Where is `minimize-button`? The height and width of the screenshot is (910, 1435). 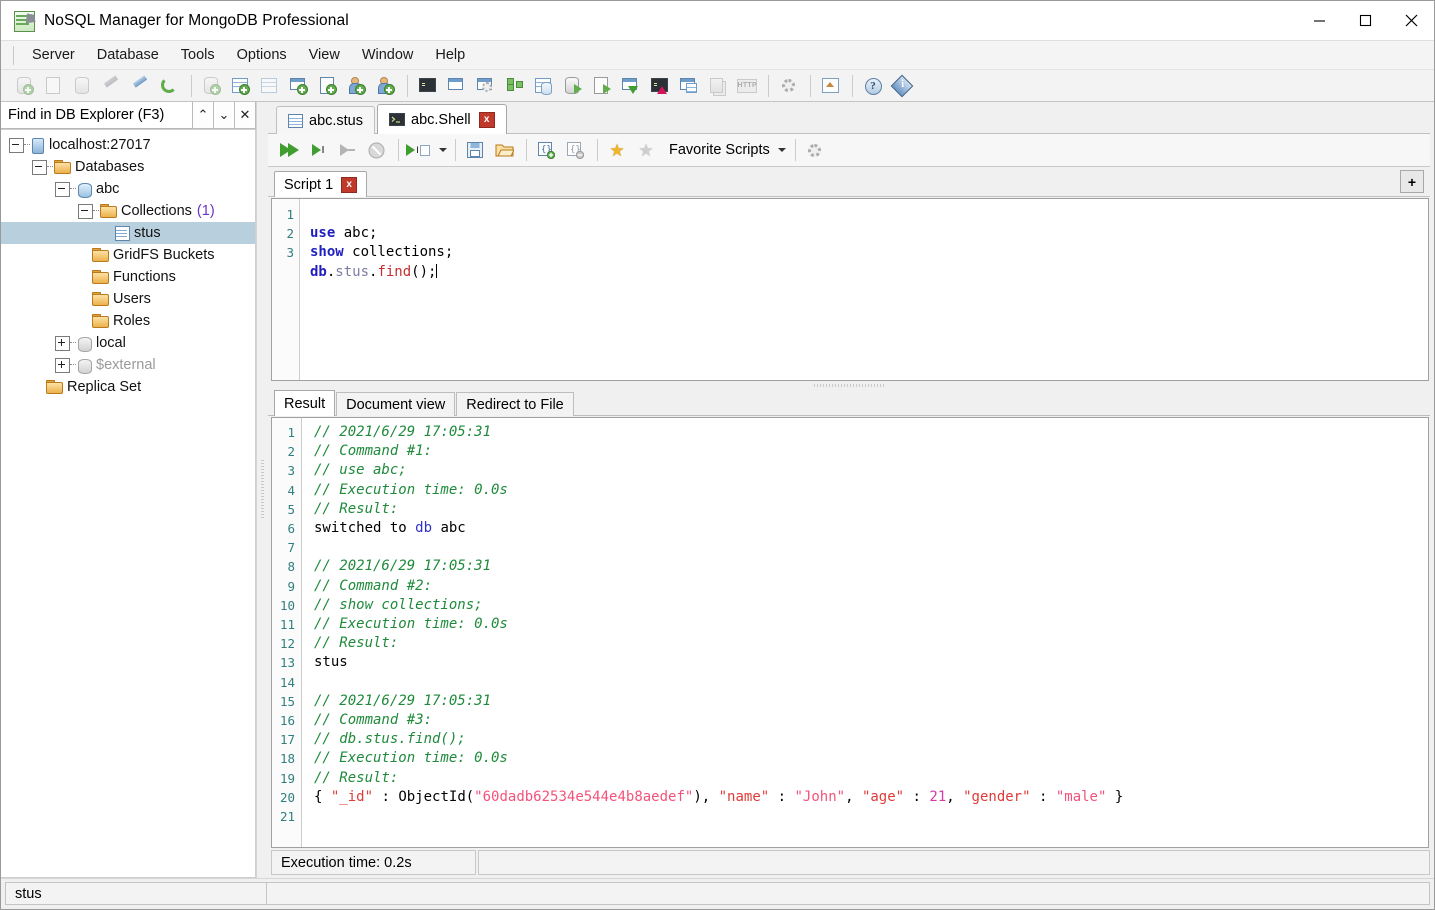 minimize-button is located at coordinates (1319, 20).